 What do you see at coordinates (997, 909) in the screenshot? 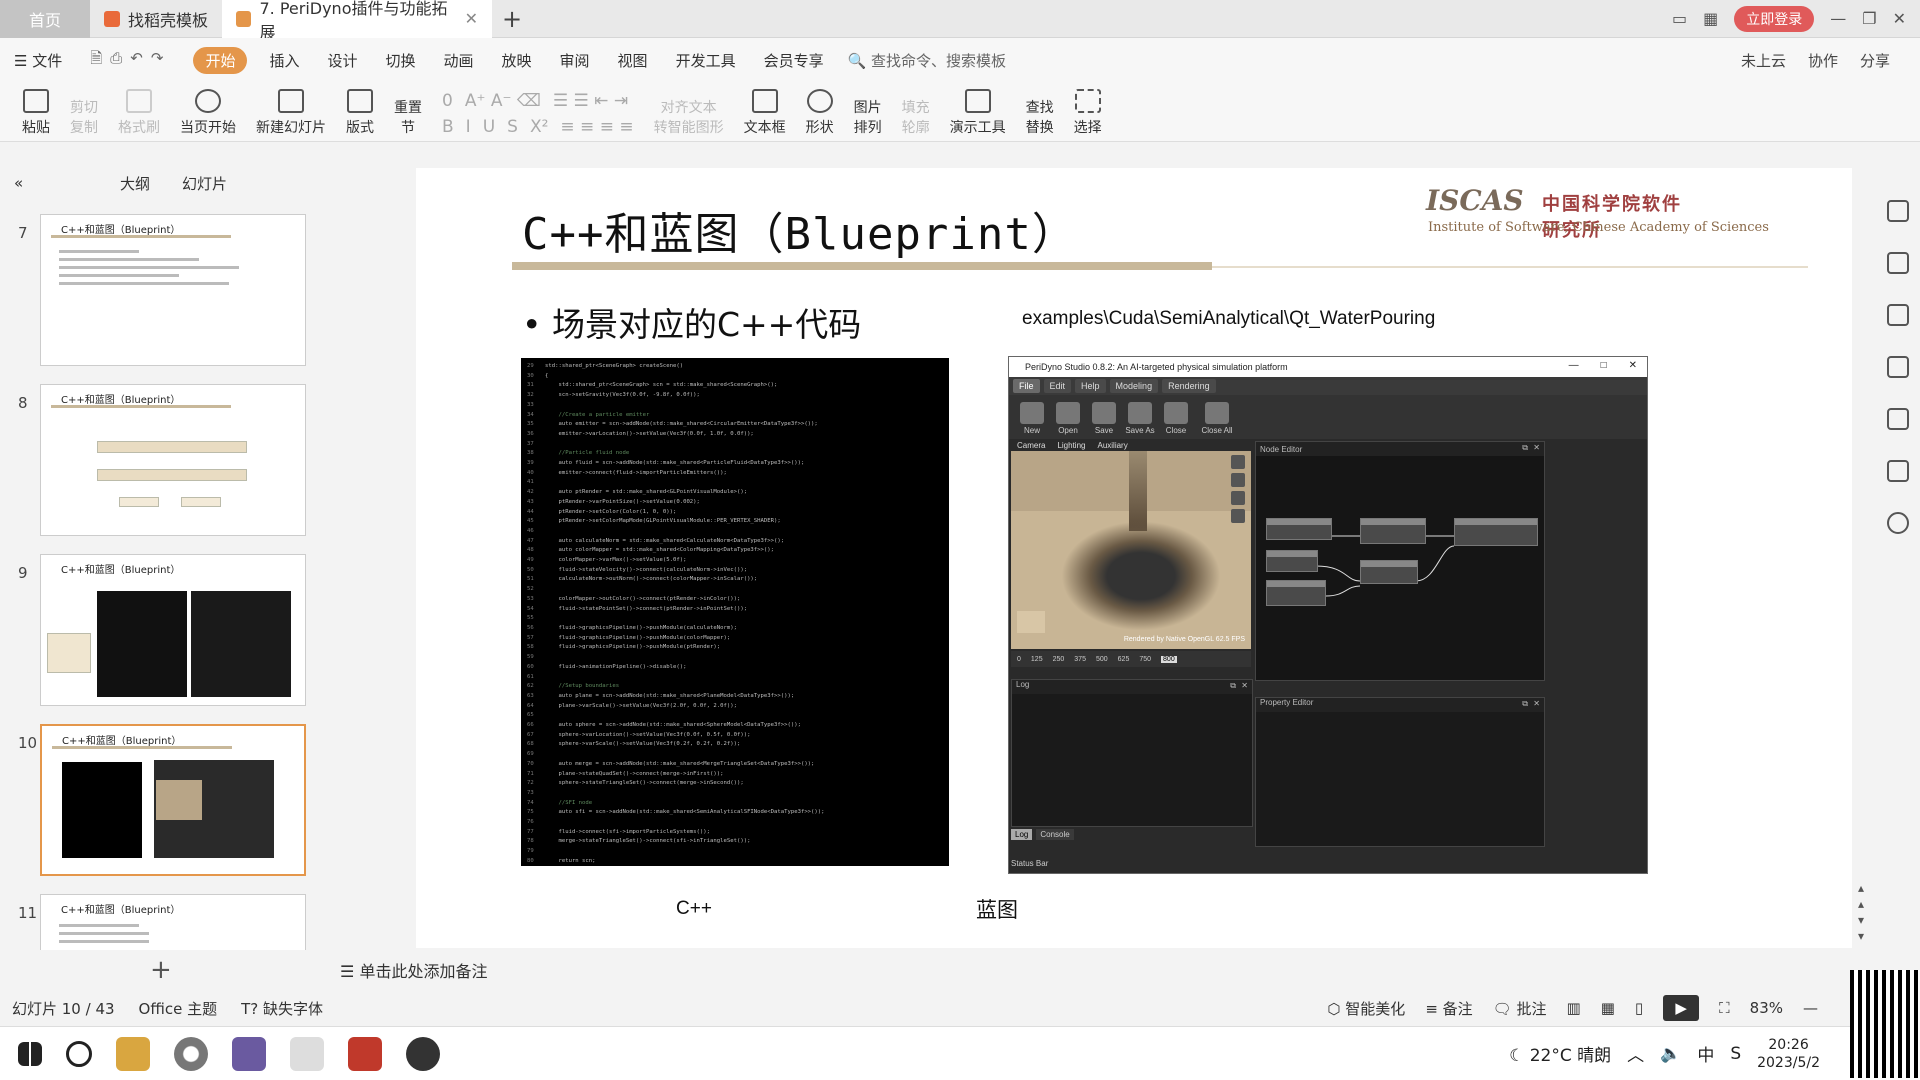
I see `blueprint-caption: 蓝图` at bounding box center [997, 909].